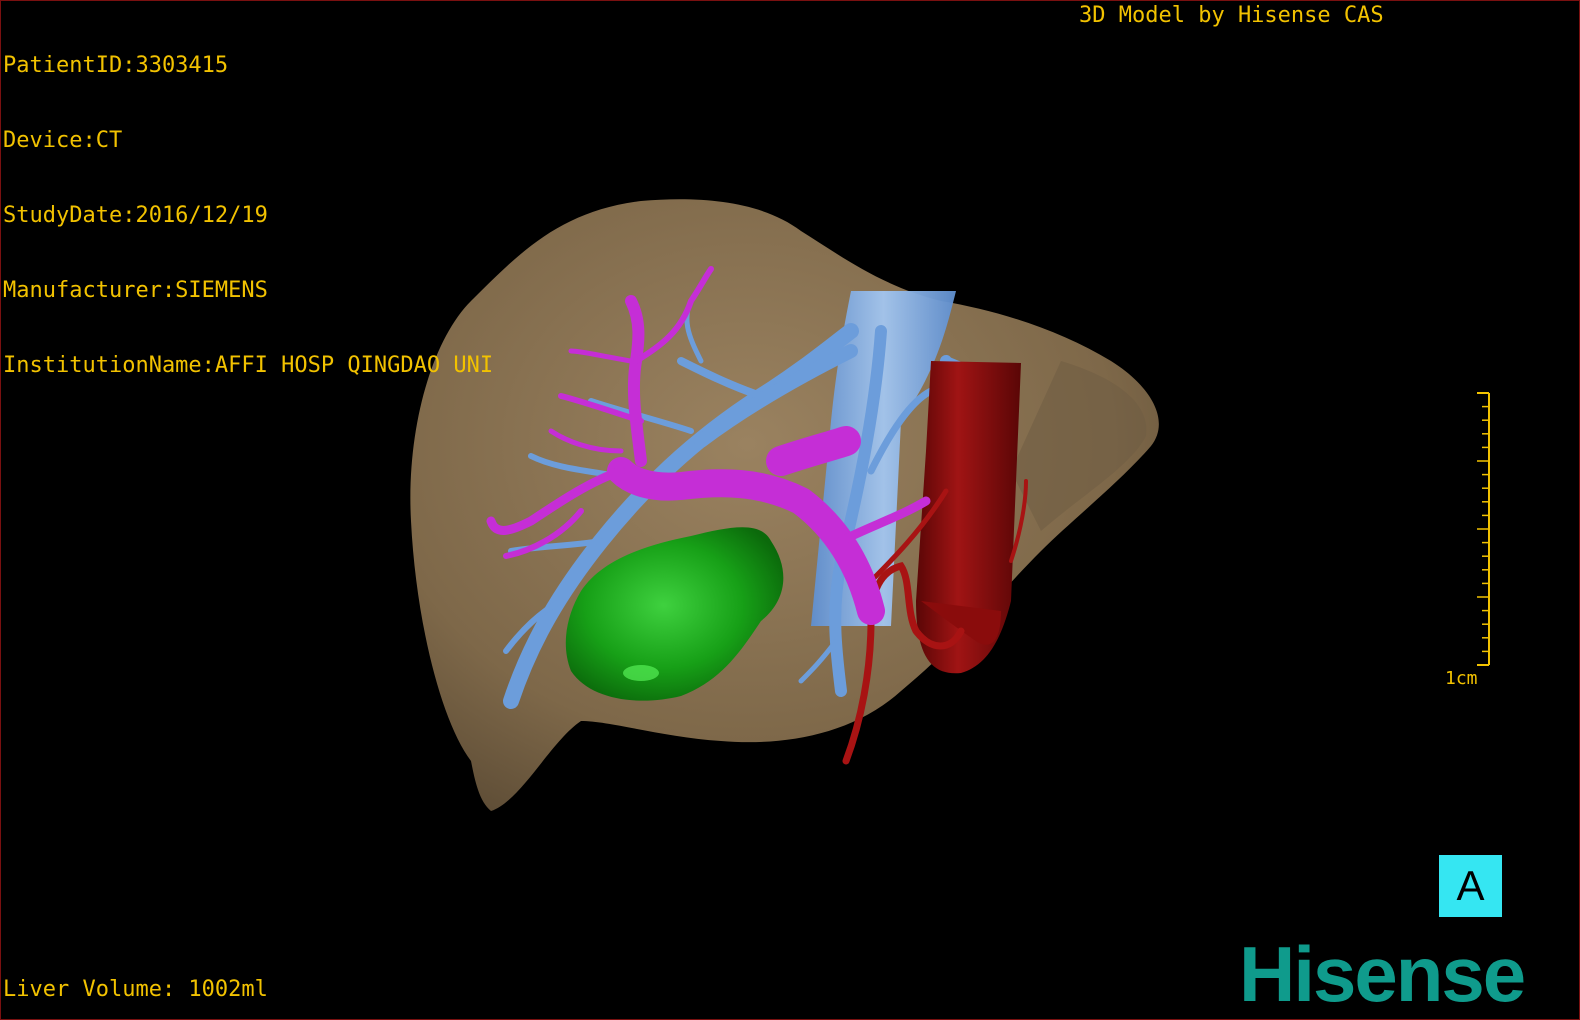  What do you see at coordinates (1382, 974) in the screenshot?
I see `hisense-logo: Hisense` at bounding box center [1382, 974].